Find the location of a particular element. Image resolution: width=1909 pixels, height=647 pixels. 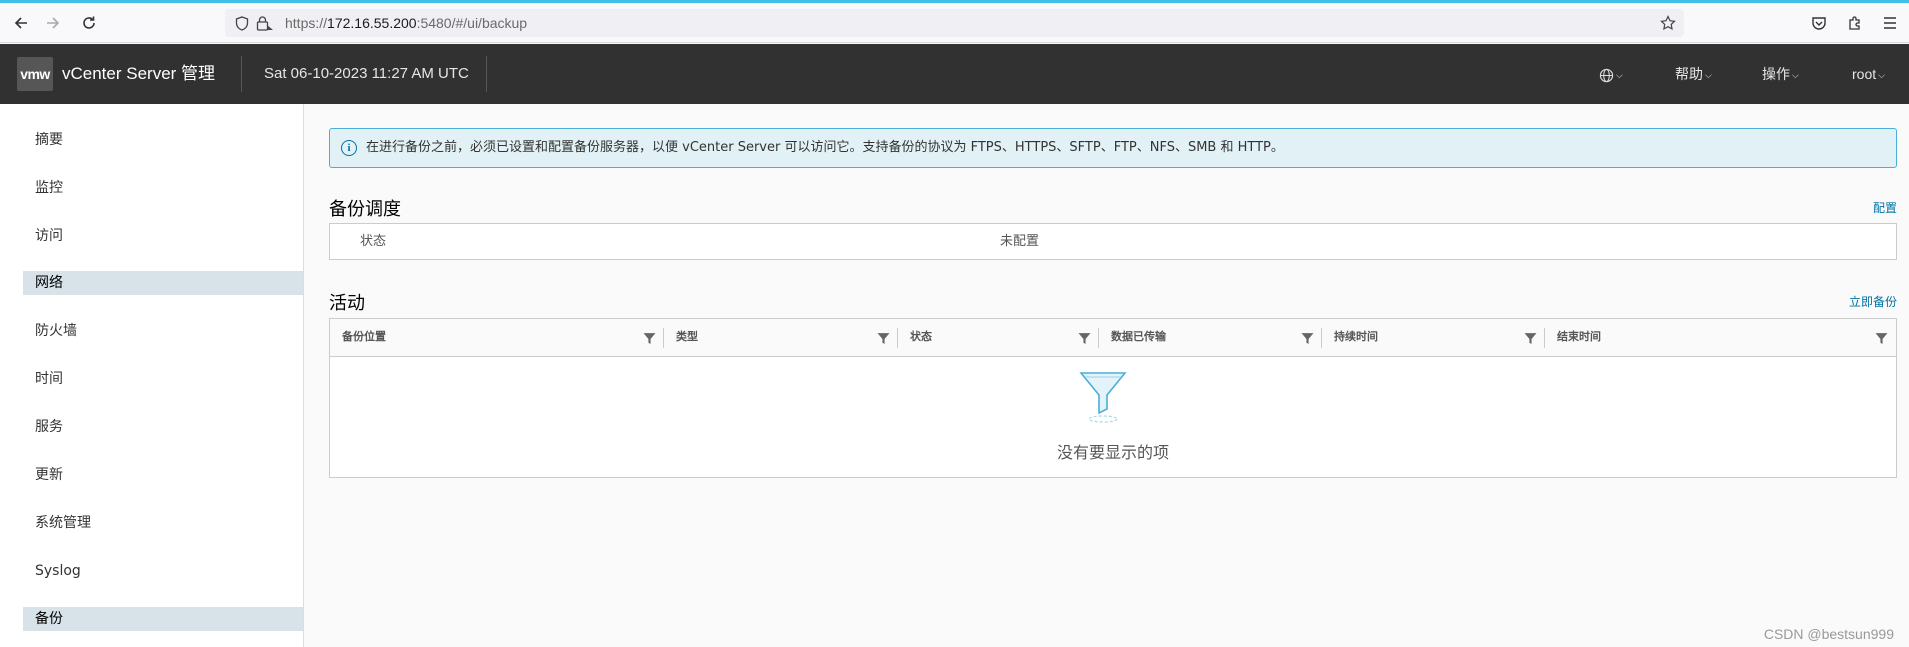

column-header-duration: 持续时间 is located at coordinates (1433, 338).